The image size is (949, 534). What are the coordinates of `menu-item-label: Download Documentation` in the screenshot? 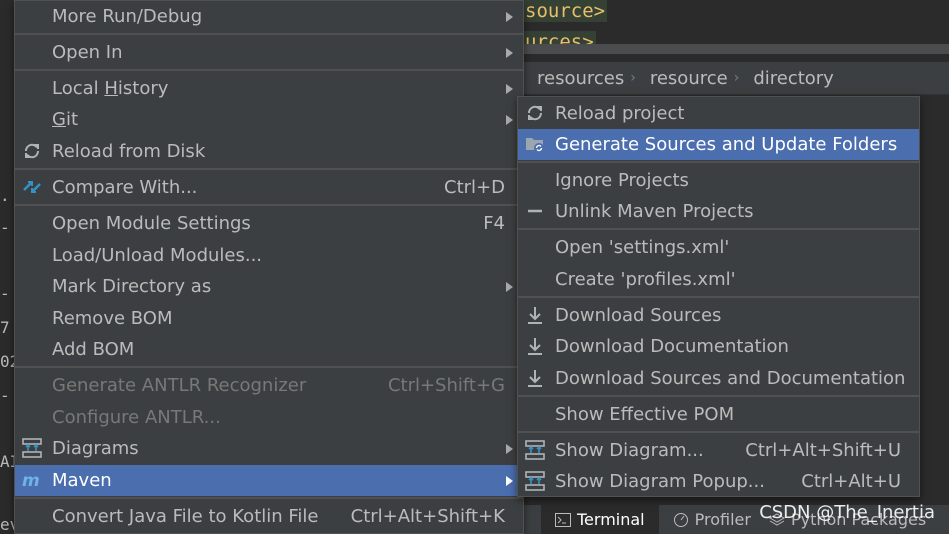 It's located at (672, 346).